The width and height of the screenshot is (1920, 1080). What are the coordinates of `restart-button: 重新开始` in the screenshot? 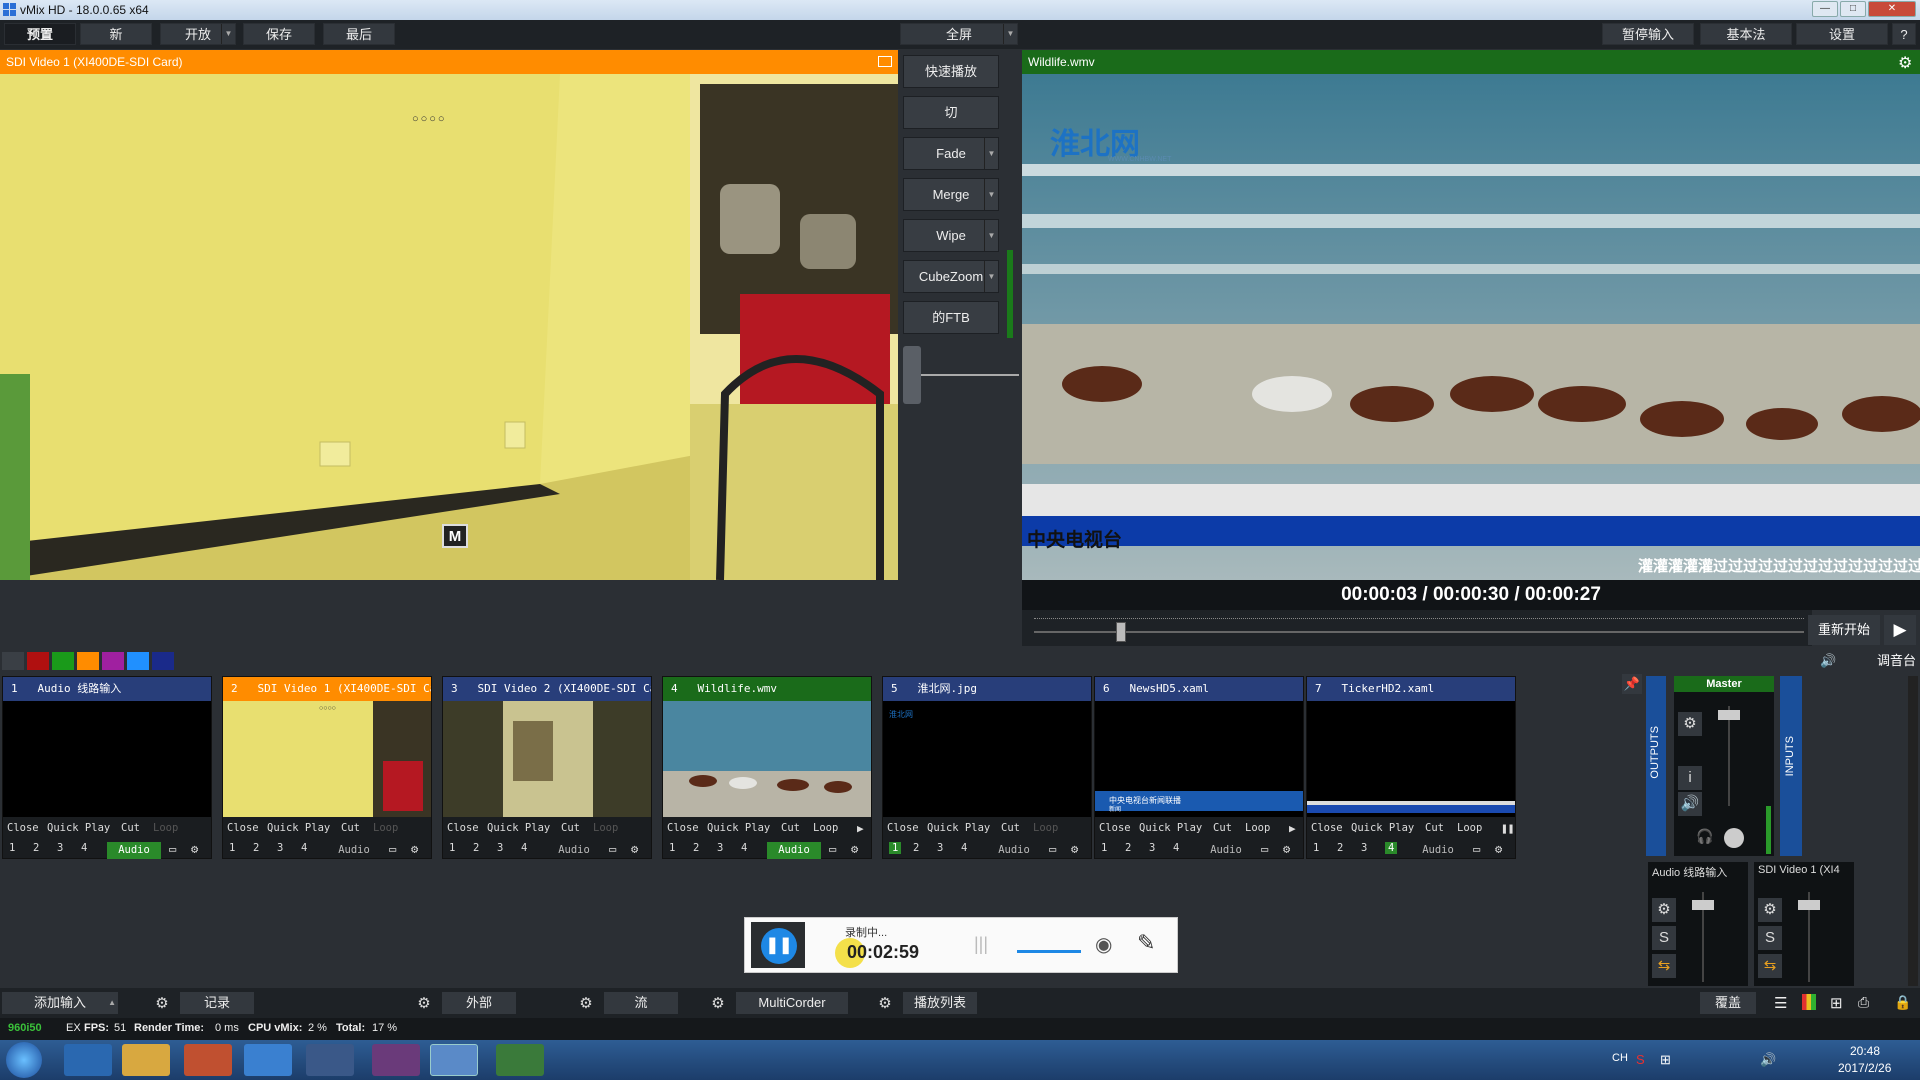 It's located at (1844, 630).